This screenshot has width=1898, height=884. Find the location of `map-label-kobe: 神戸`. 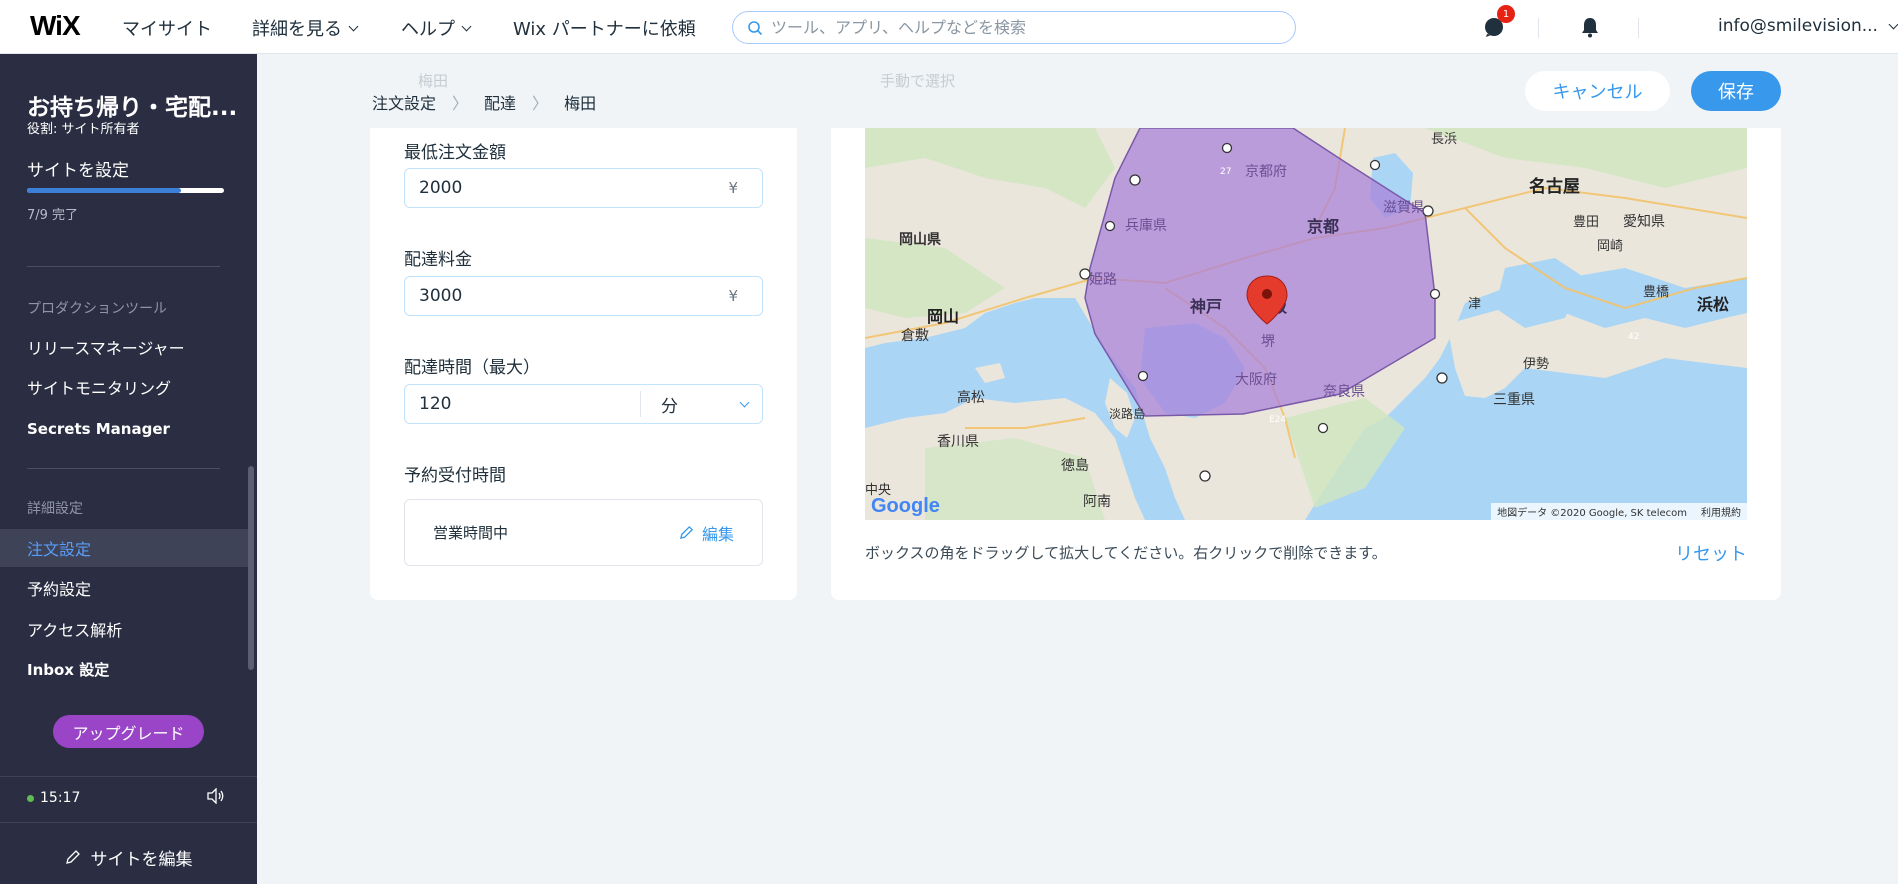

map-label-kobe: 神戸 is located at coordinates (1206, 306).